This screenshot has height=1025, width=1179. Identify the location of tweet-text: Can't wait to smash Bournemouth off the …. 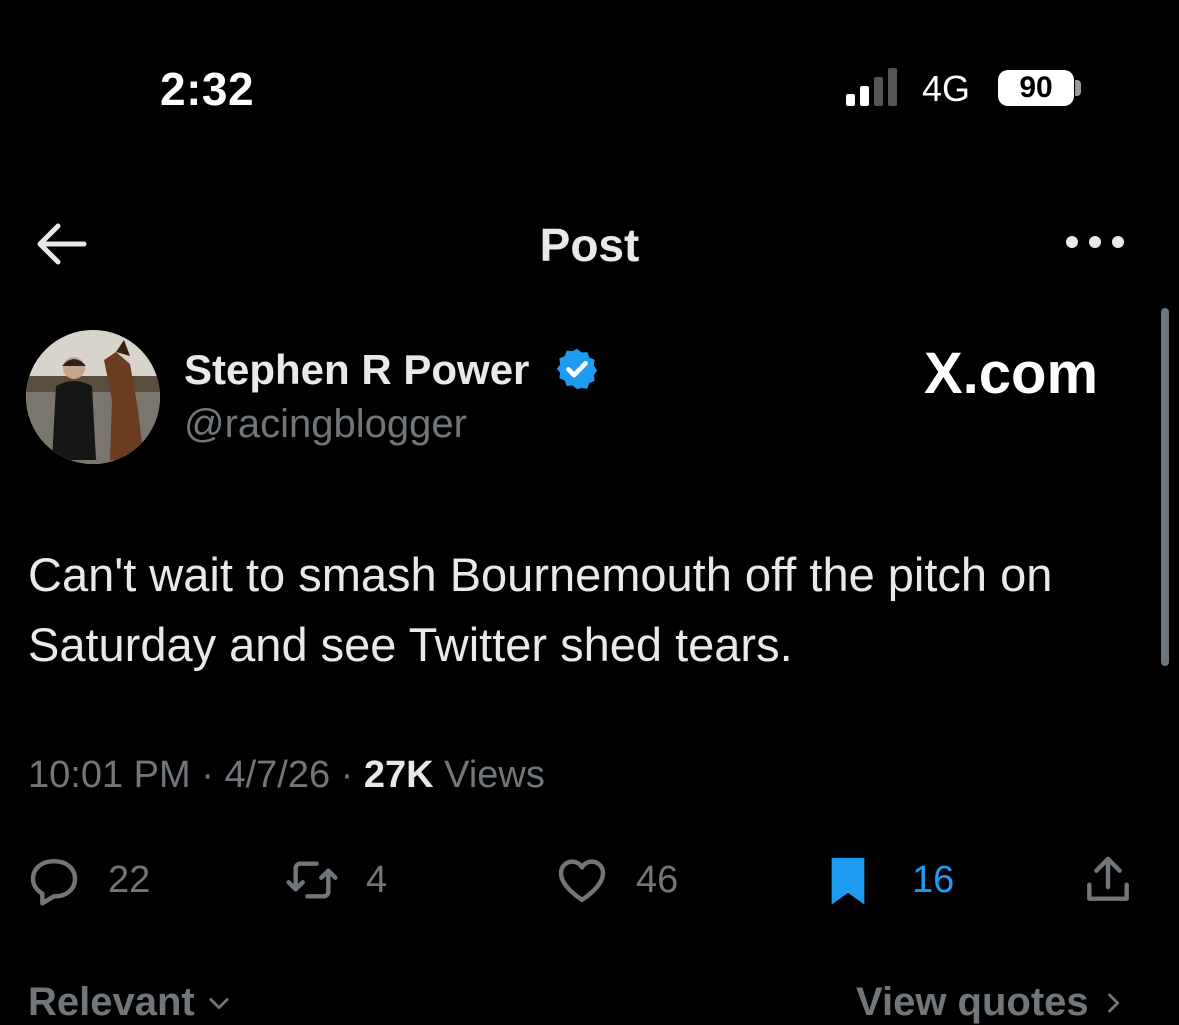
(540, 609).